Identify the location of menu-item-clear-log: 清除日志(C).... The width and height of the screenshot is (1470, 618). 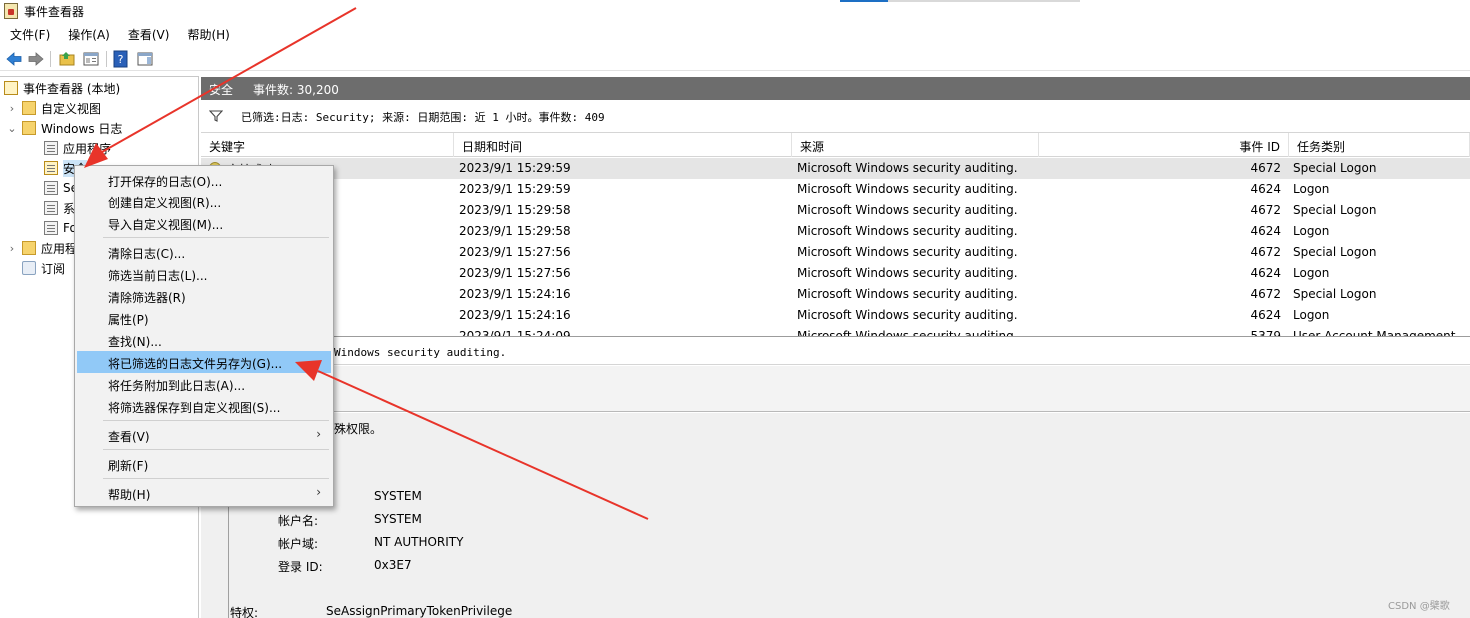
(204, 252).